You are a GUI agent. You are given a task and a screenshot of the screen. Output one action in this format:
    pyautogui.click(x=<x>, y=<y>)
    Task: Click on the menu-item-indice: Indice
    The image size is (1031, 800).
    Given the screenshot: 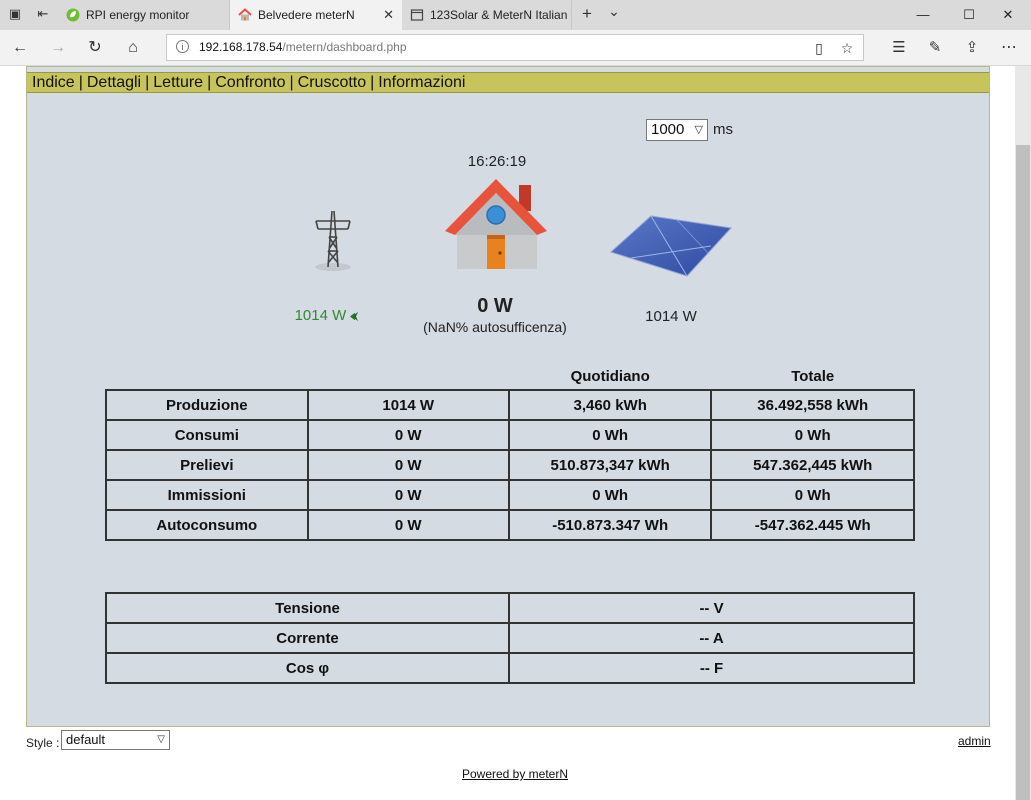 What is the action you would take?
    pyautogui.click(x=53, y=82)
    